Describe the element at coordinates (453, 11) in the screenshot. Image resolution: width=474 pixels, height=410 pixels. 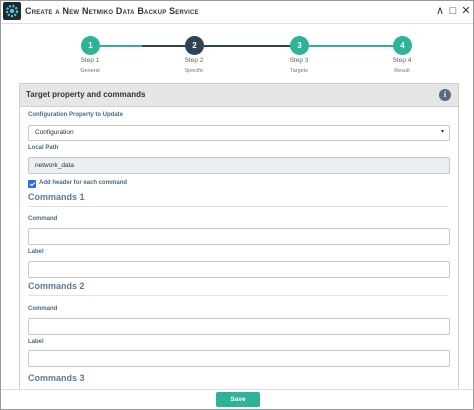
I see `restore-icon: □` at that location.